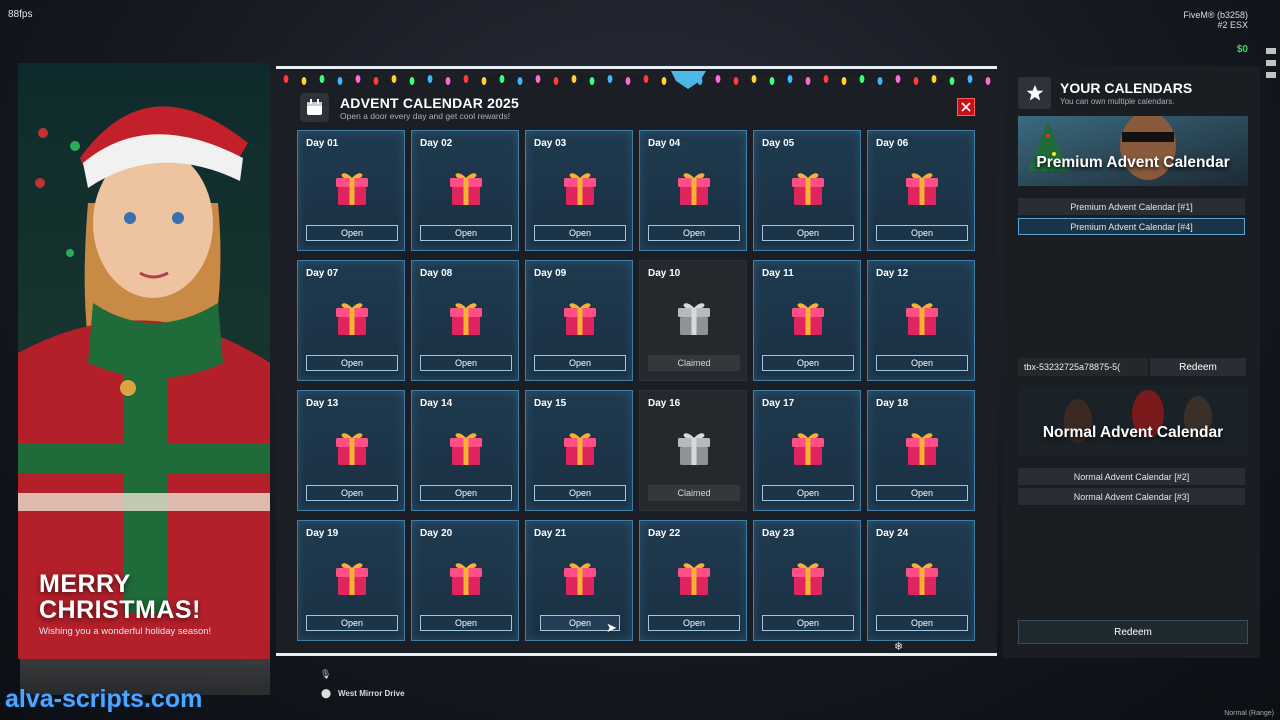 This screenshot has height=720, width=1280. Describe the element at coordinates (807, 320) in the screenshot. I see `day-cell: Day 11 Open` at that location.